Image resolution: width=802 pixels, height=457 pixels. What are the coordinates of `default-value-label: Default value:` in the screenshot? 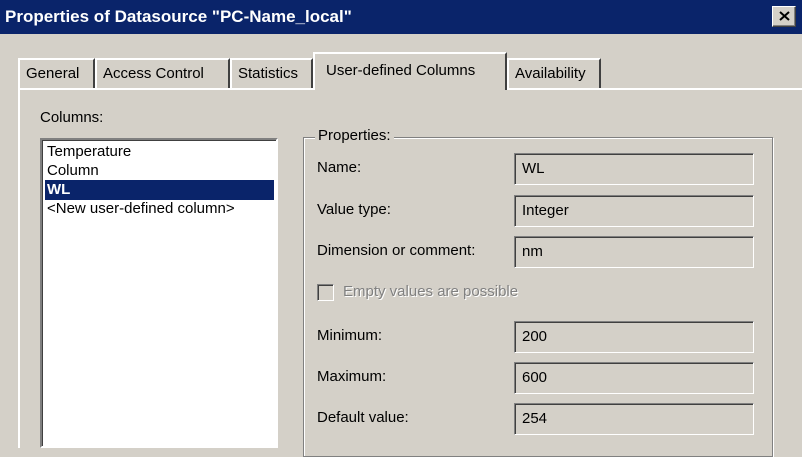 It's located at (363, 417).